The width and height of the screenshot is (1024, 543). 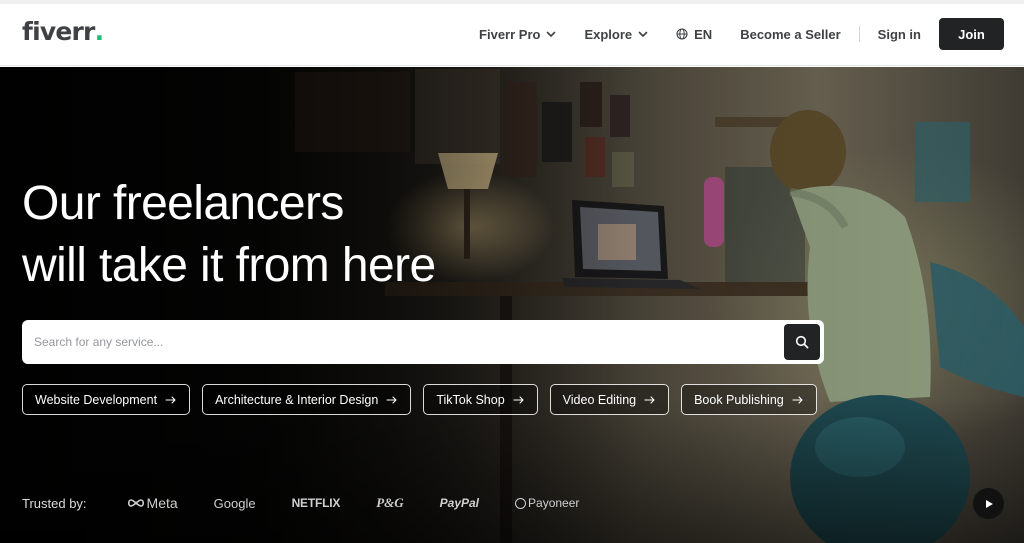 I want to click on globe-icon, so click(x=682, y=34).